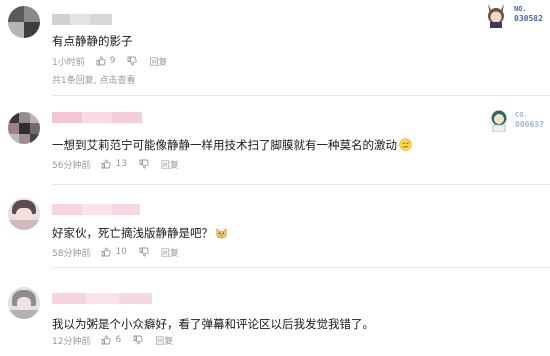 Image resolution: width=550 pixels, height=356 pixels. Describe the element at coordinates (521, 115) in the screenshot. I see `fan-badge-label: CO.` at that location.